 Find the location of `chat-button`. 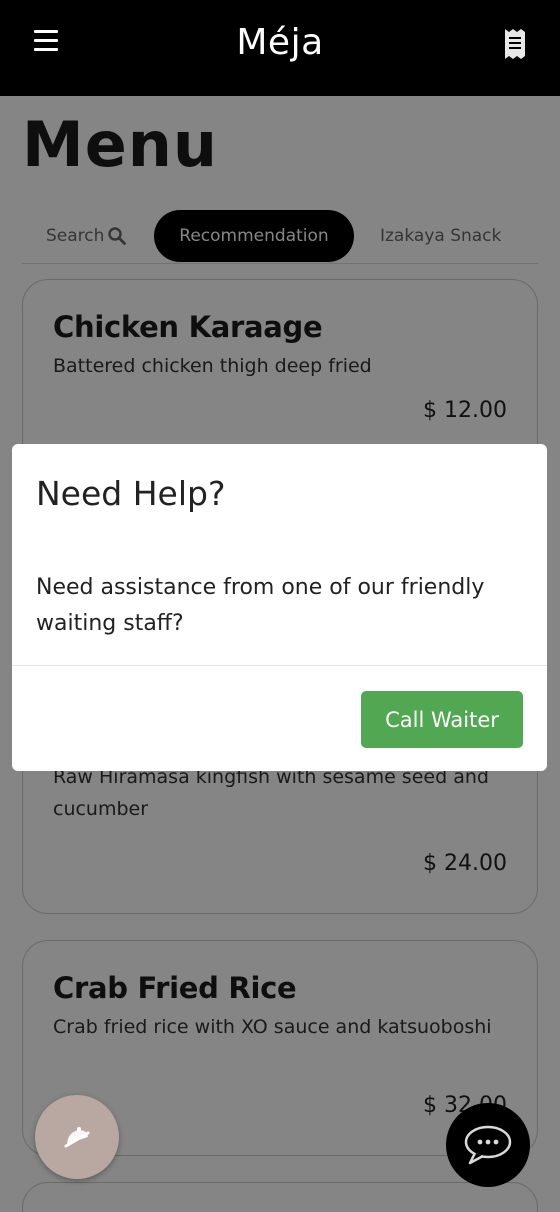

chat-button is located at coordinates (488, 1145).